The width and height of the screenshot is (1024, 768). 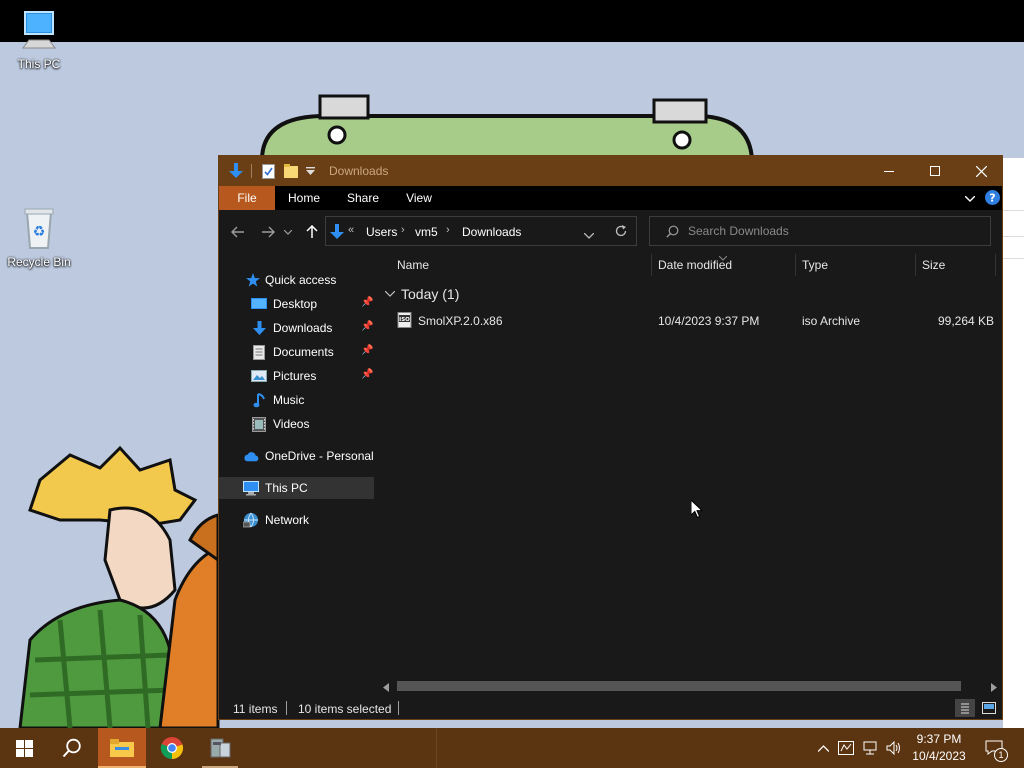 I want to click on arrow-right-icon, so click(x=268, y=232).